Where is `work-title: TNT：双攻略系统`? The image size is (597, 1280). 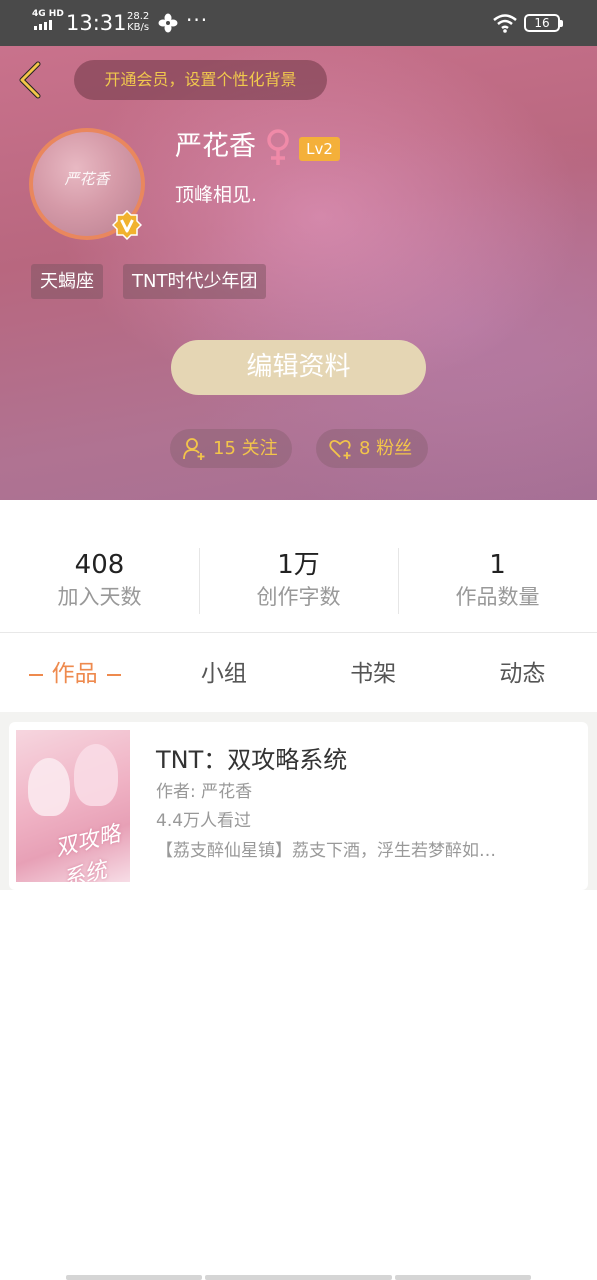
work-title: TNT：双攻略系统 is located at coordinates (251, 760).